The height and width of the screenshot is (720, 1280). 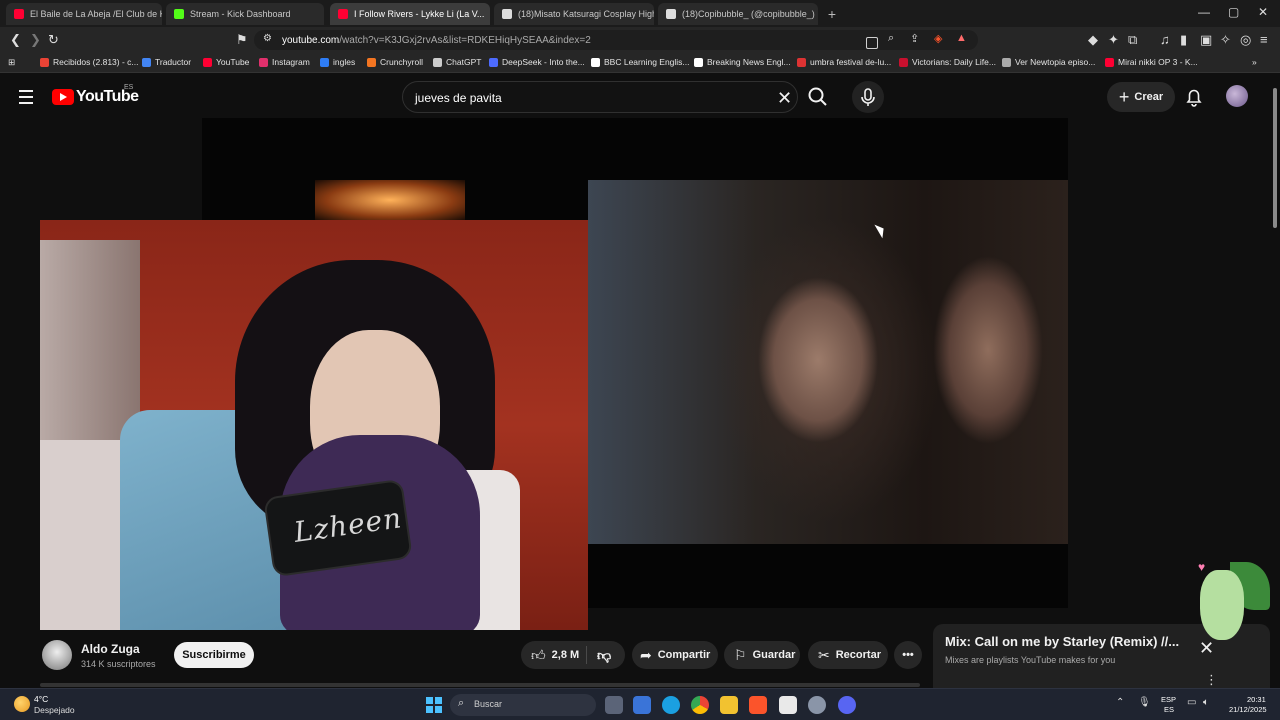 What do you see at coordinates (267, 38) in the screenshot?
I see `site-info-icon: ⚙` at bounding box center [267, 38].